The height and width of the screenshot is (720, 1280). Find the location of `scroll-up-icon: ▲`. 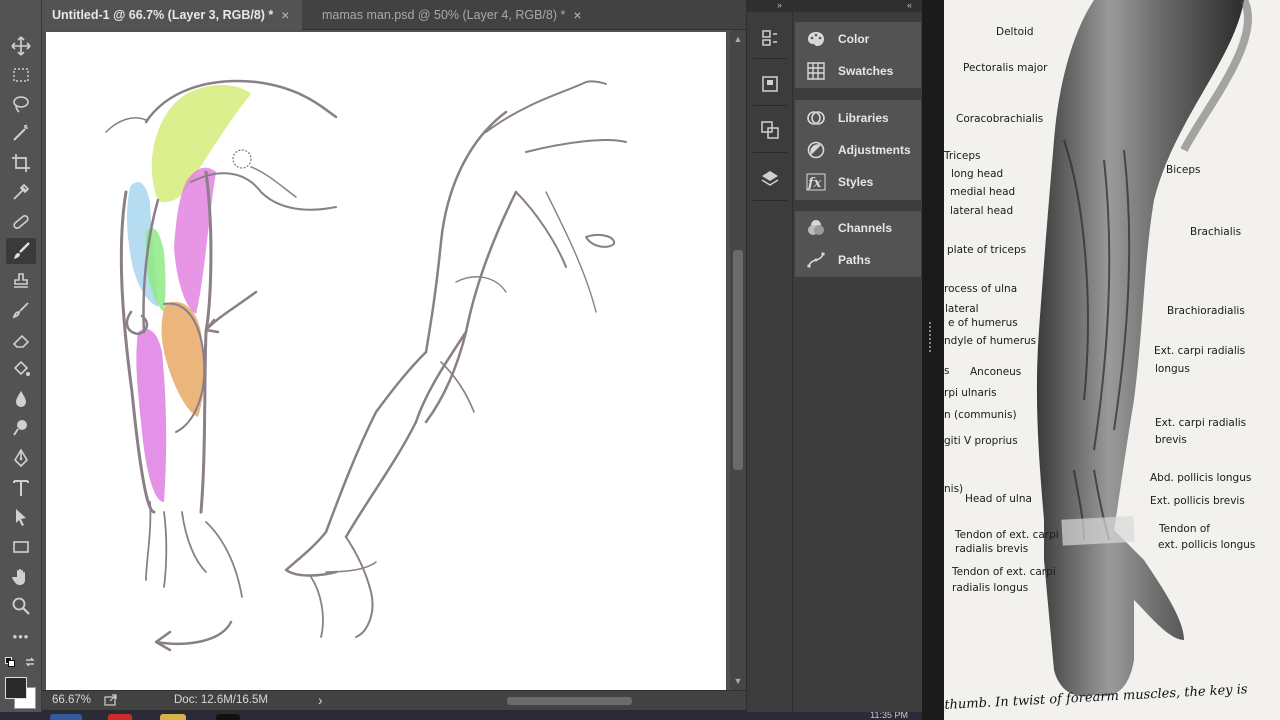

scroll-up-icon: ▲ is located at coordinates (738, 39).